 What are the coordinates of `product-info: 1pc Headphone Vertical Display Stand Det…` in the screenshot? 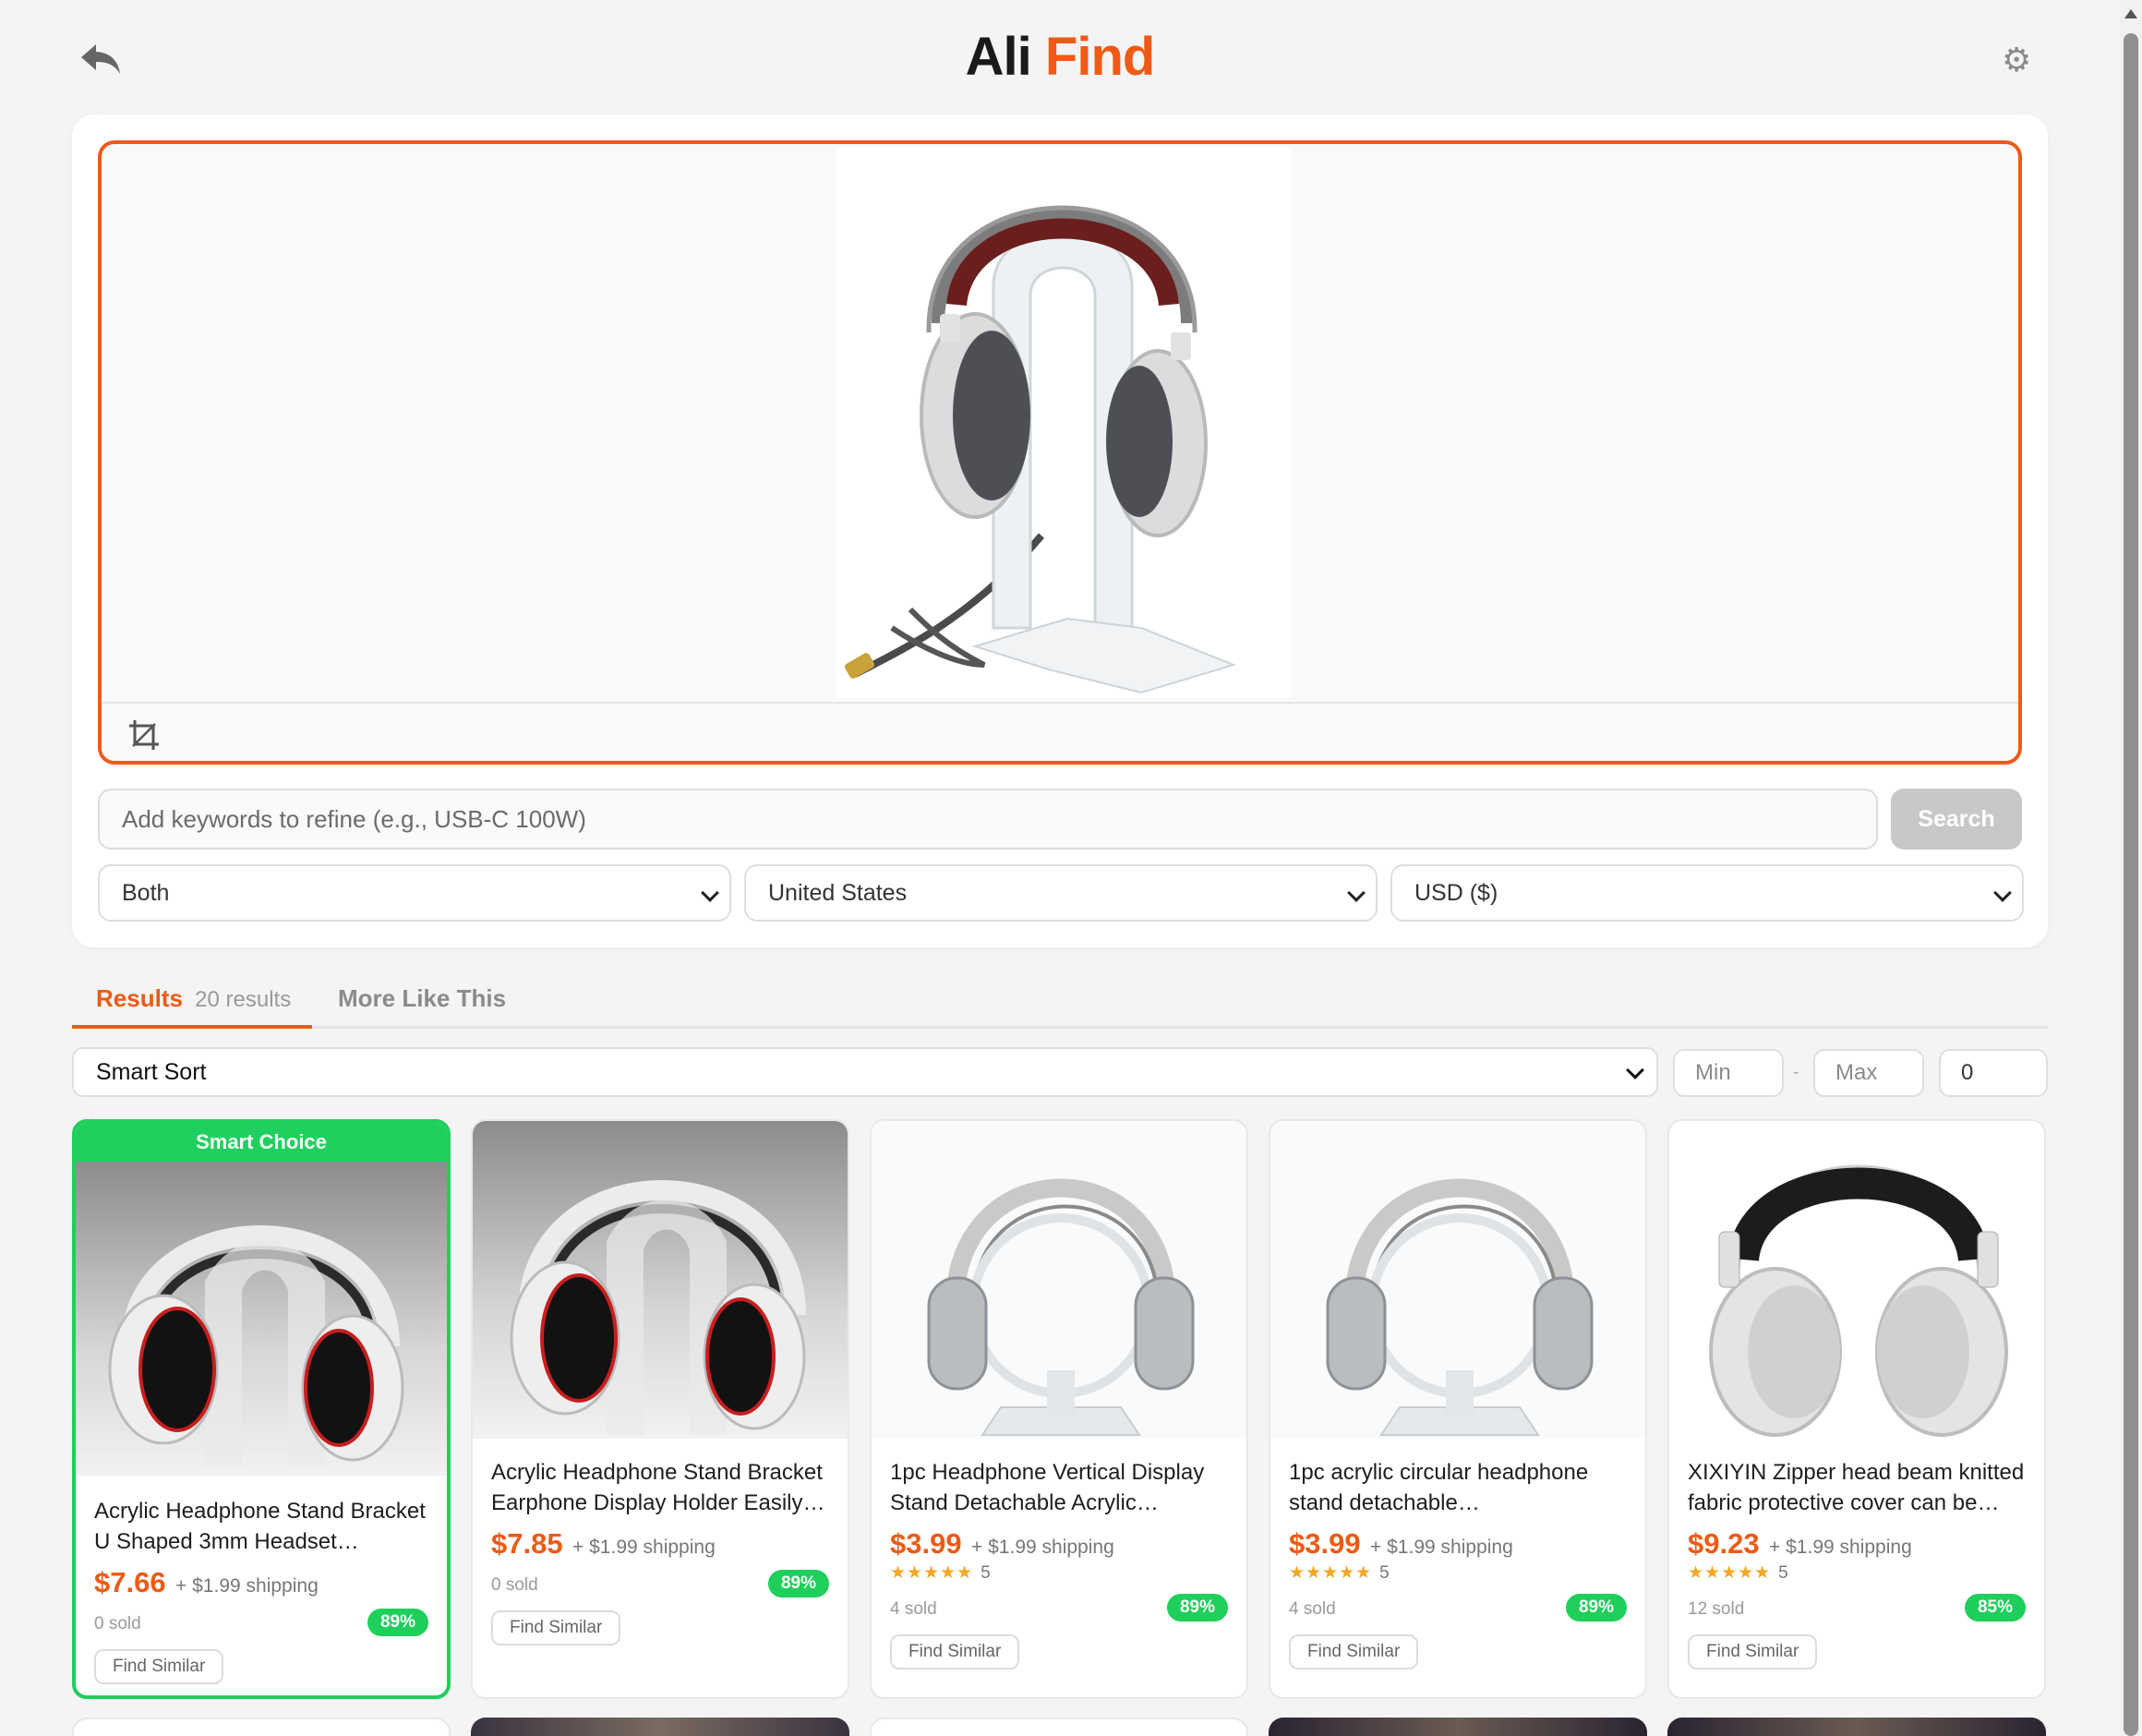 It's located at (1059, 1564).